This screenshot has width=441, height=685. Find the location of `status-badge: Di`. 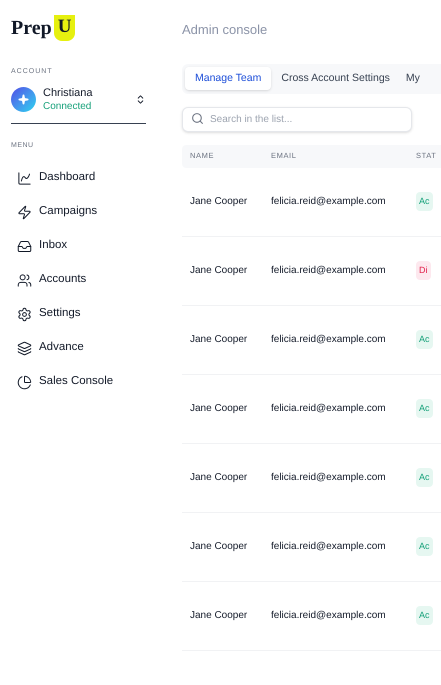

status-badge: Di is located at coordinates (423, 270).